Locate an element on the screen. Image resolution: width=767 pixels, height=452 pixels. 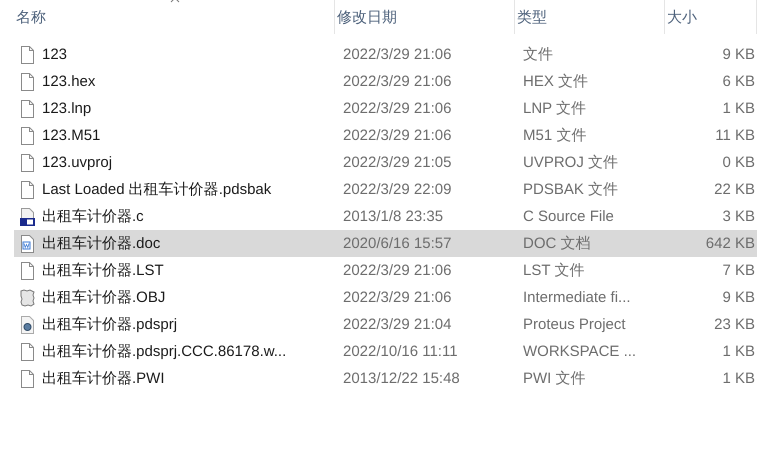
date-cell-text: 2013/1/8 23:35 is located at coordinates (393, 216).